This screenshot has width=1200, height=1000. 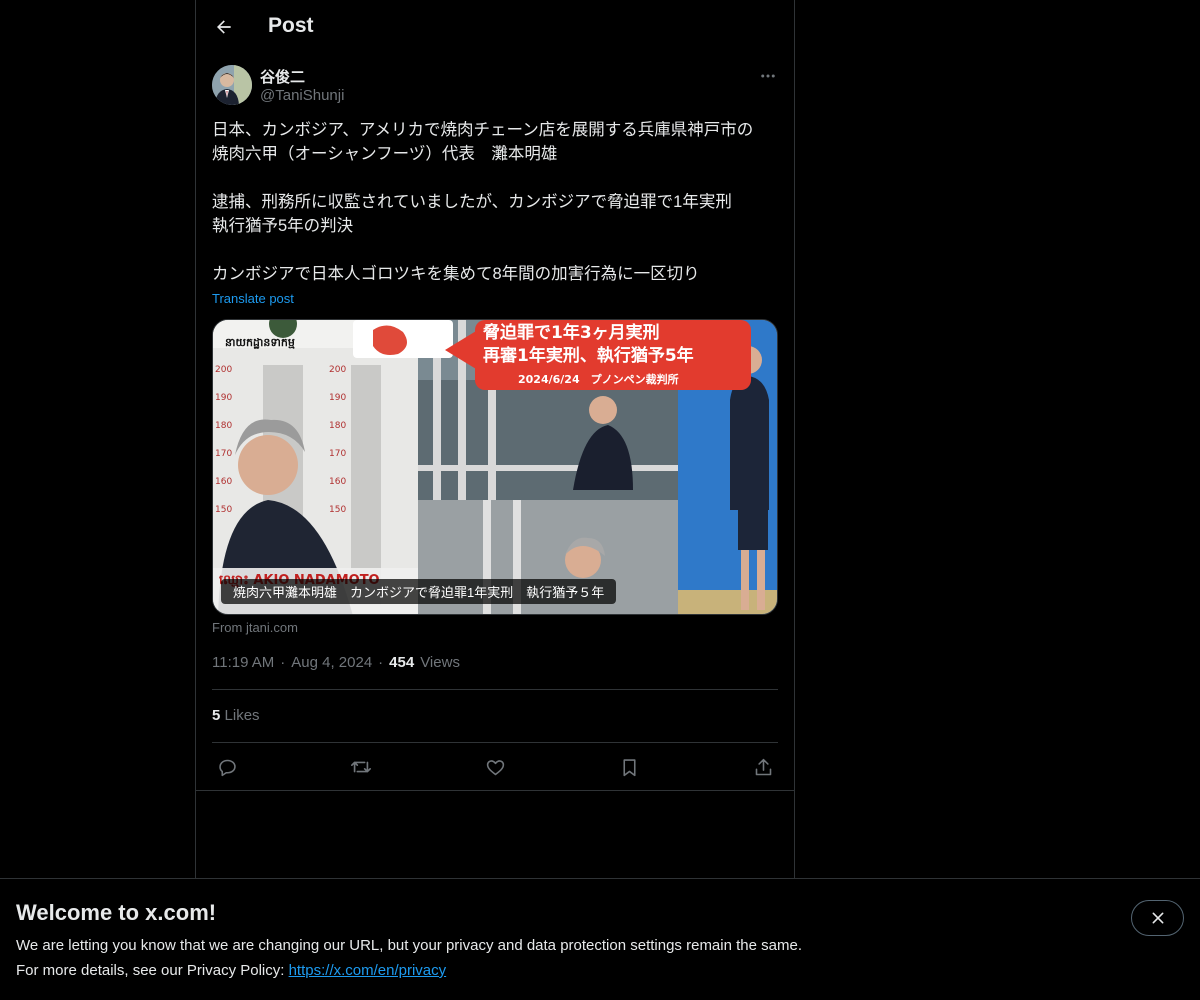 I want to click on like-button, so click(x=495, y=767).